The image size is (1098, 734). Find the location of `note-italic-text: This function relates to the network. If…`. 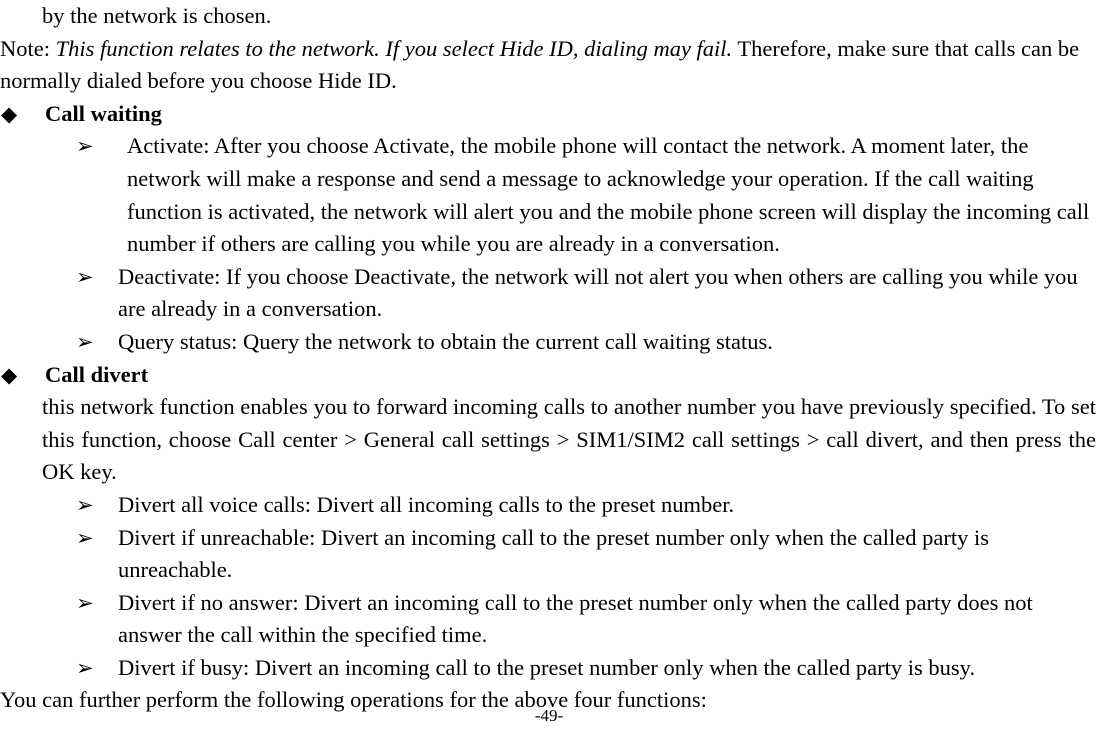

note-italic-text: This function relates to the network. If… is located at coordinates (394, 48).